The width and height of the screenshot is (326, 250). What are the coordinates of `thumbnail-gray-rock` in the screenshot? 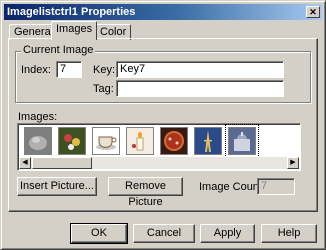 It's located at (38, 141).